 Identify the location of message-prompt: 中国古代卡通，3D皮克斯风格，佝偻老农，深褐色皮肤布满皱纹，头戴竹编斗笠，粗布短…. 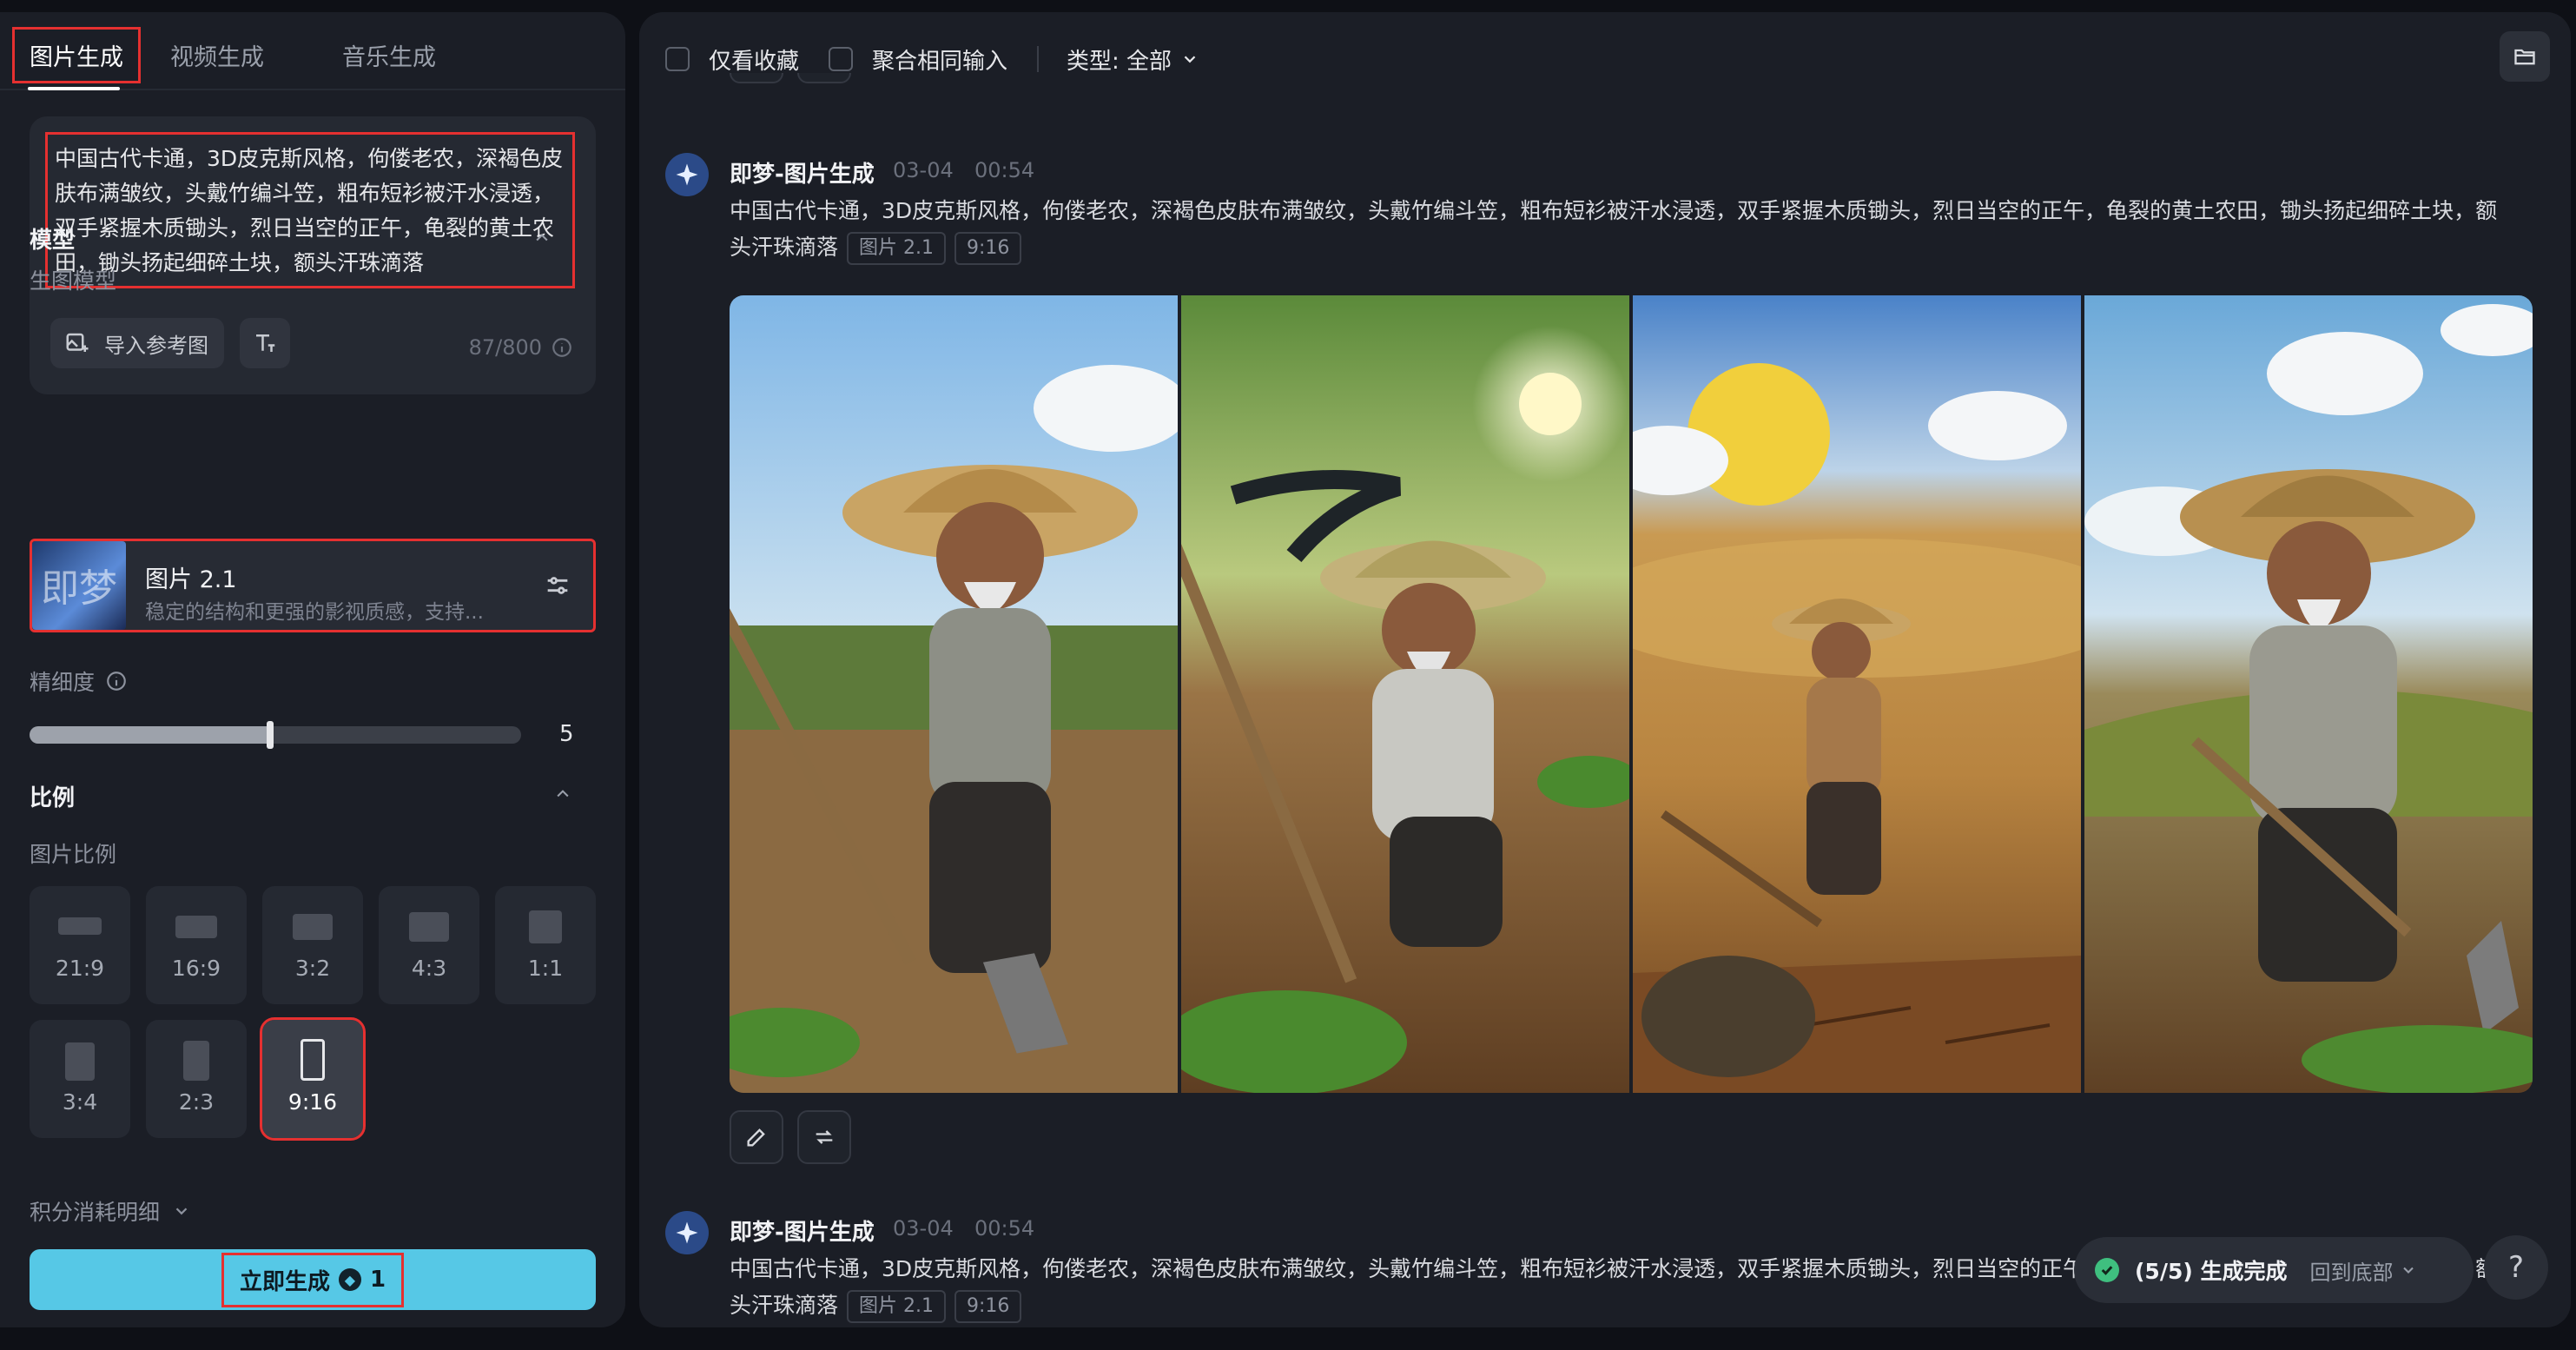
(1615, 230).